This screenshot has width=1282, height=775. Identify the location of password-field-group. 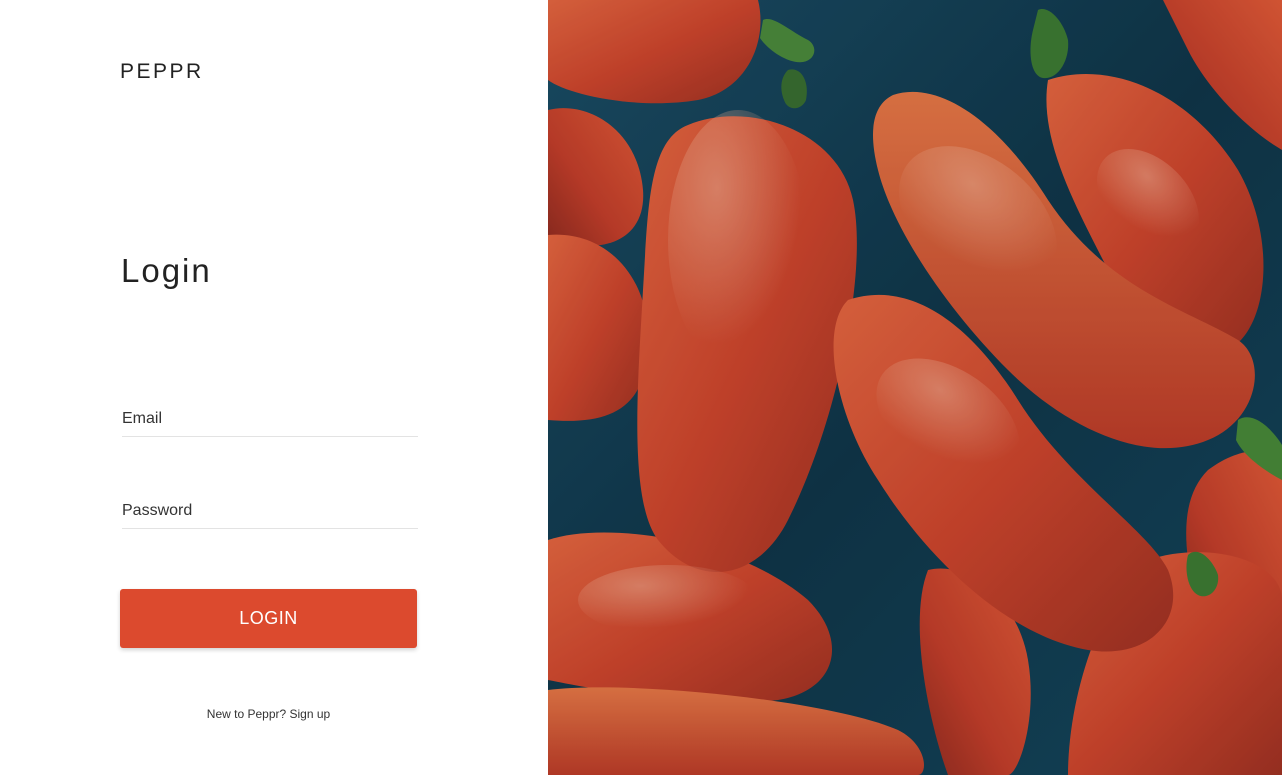
(270, 515).